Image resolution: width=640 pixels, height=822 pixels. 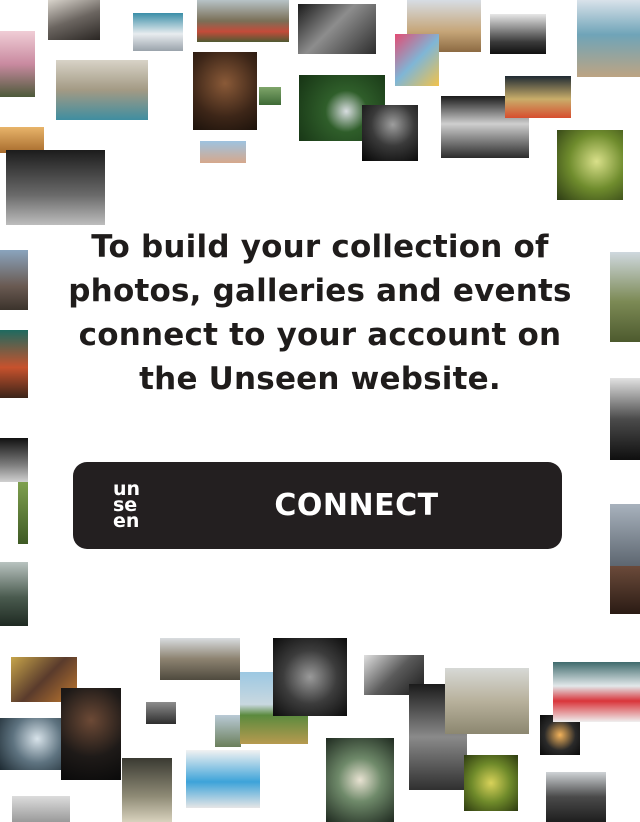 I want to click on unseen-logo: un se en, so click(x=132, y=506).